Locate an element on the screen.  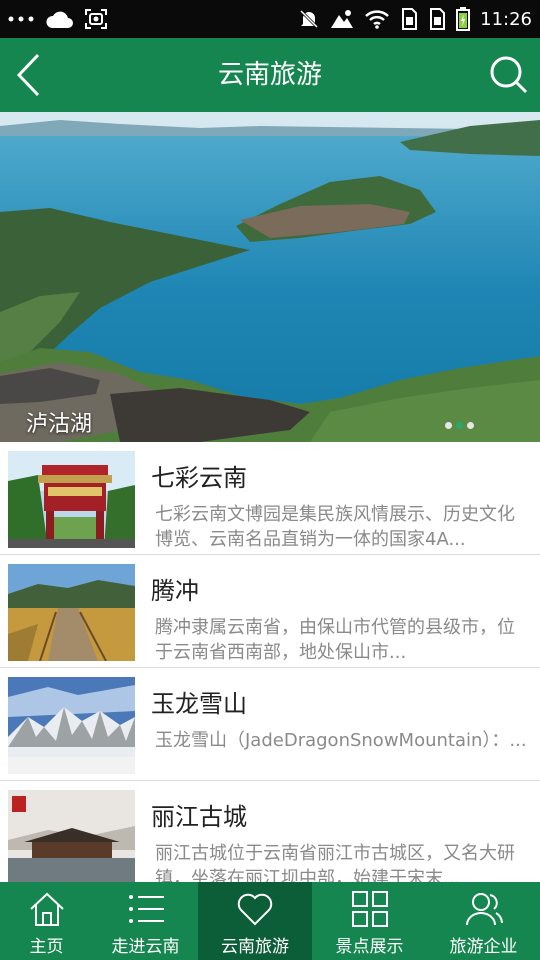
item-title: 七彩云南 is located at coordinates (199, 478).